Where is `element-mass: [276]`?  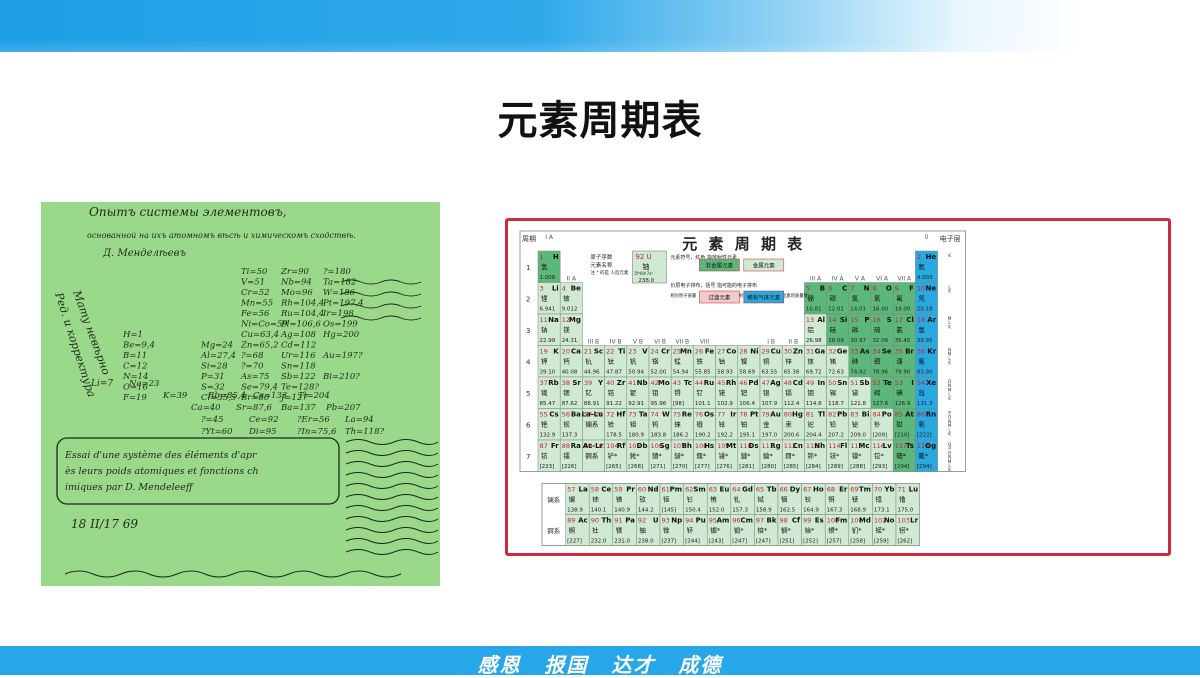 element-mass: [276] is located at coordinates (724, 467).